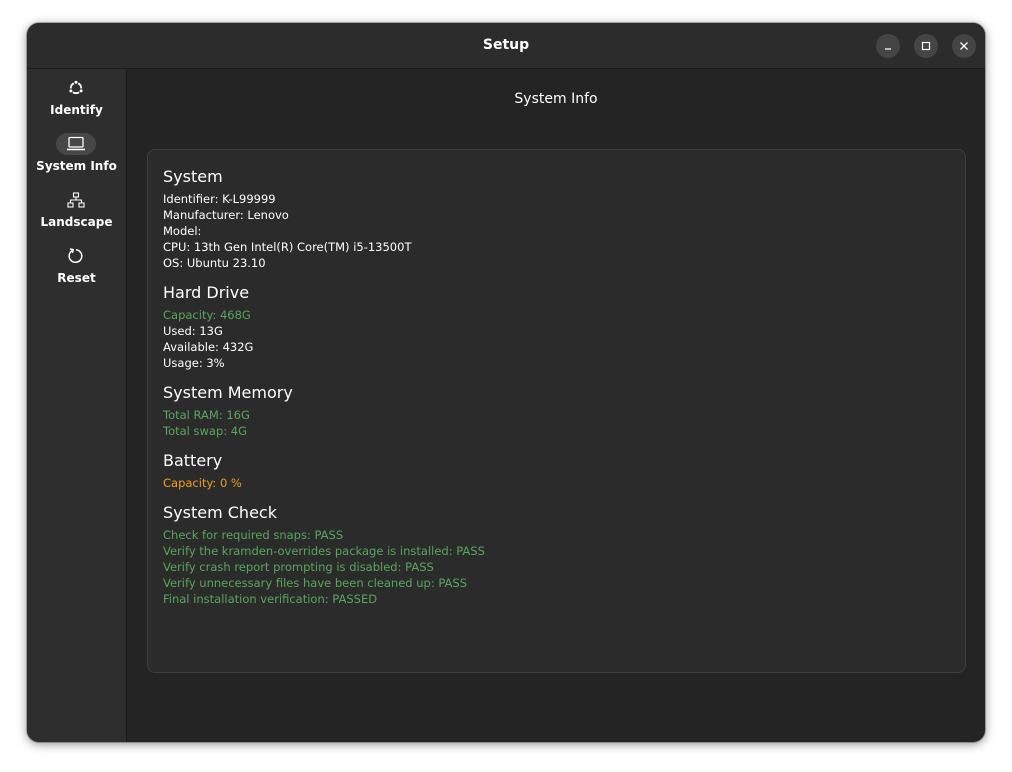 The height and width of the screenshot is (772, 1012). What do you see at coordinates (206, 415) in the screenshot?
I see `memory-total-ram: Total RAM: 16G` at bounding box center [206, 415].